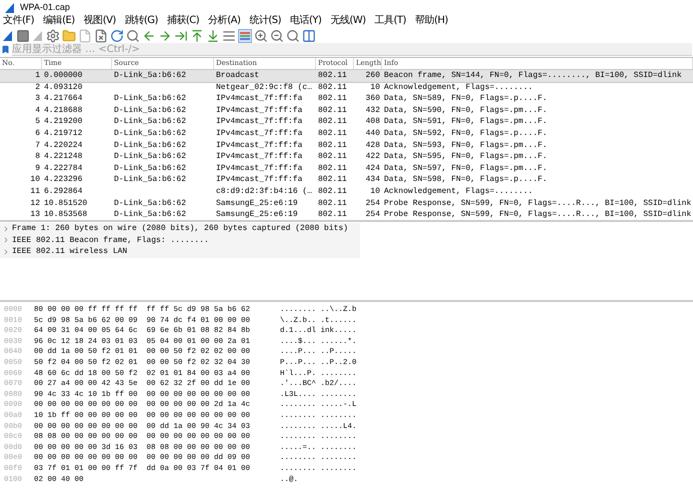 This screenshot has height=494, width=693. What do you see at coordinates (431, 21) in the screenshot?
I see `menu-item: 帮助(H)` at bounding box center [431, 21].